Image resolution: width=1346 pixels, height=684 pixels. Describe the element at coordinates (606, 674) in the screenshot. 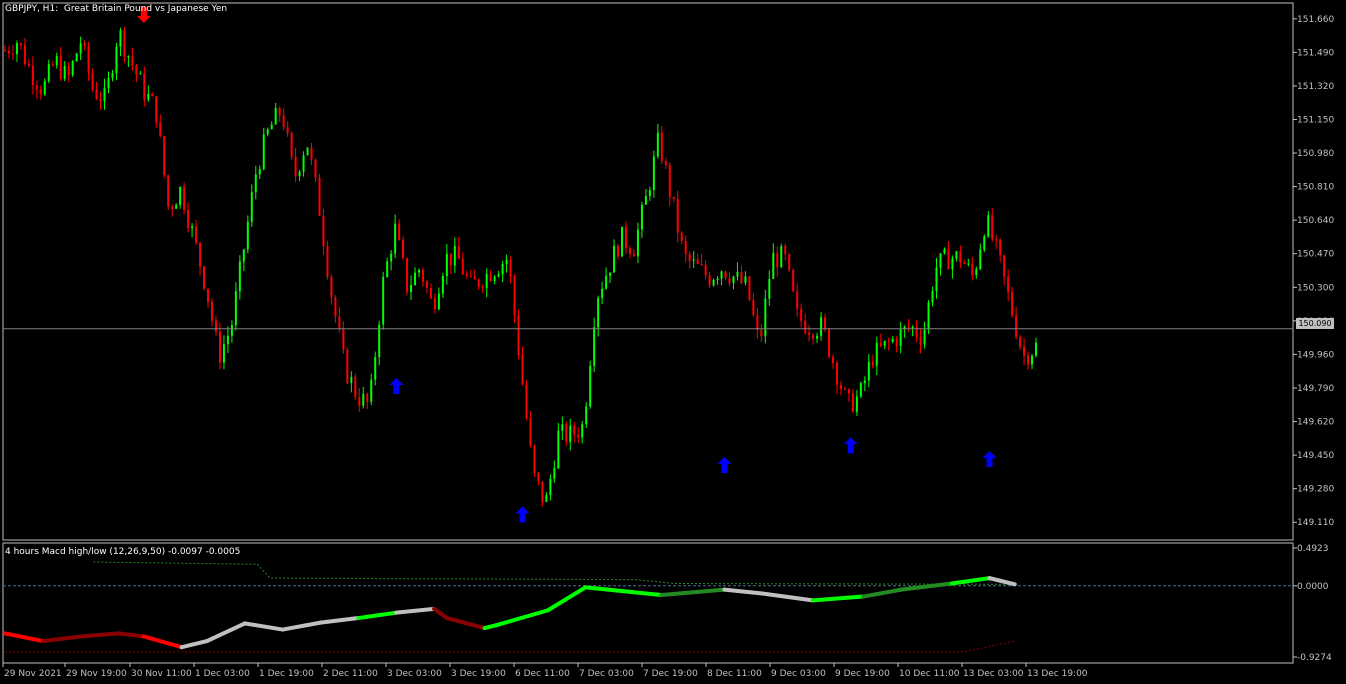

I see `time-axis-label: 7 Dec 03:00` at that location.